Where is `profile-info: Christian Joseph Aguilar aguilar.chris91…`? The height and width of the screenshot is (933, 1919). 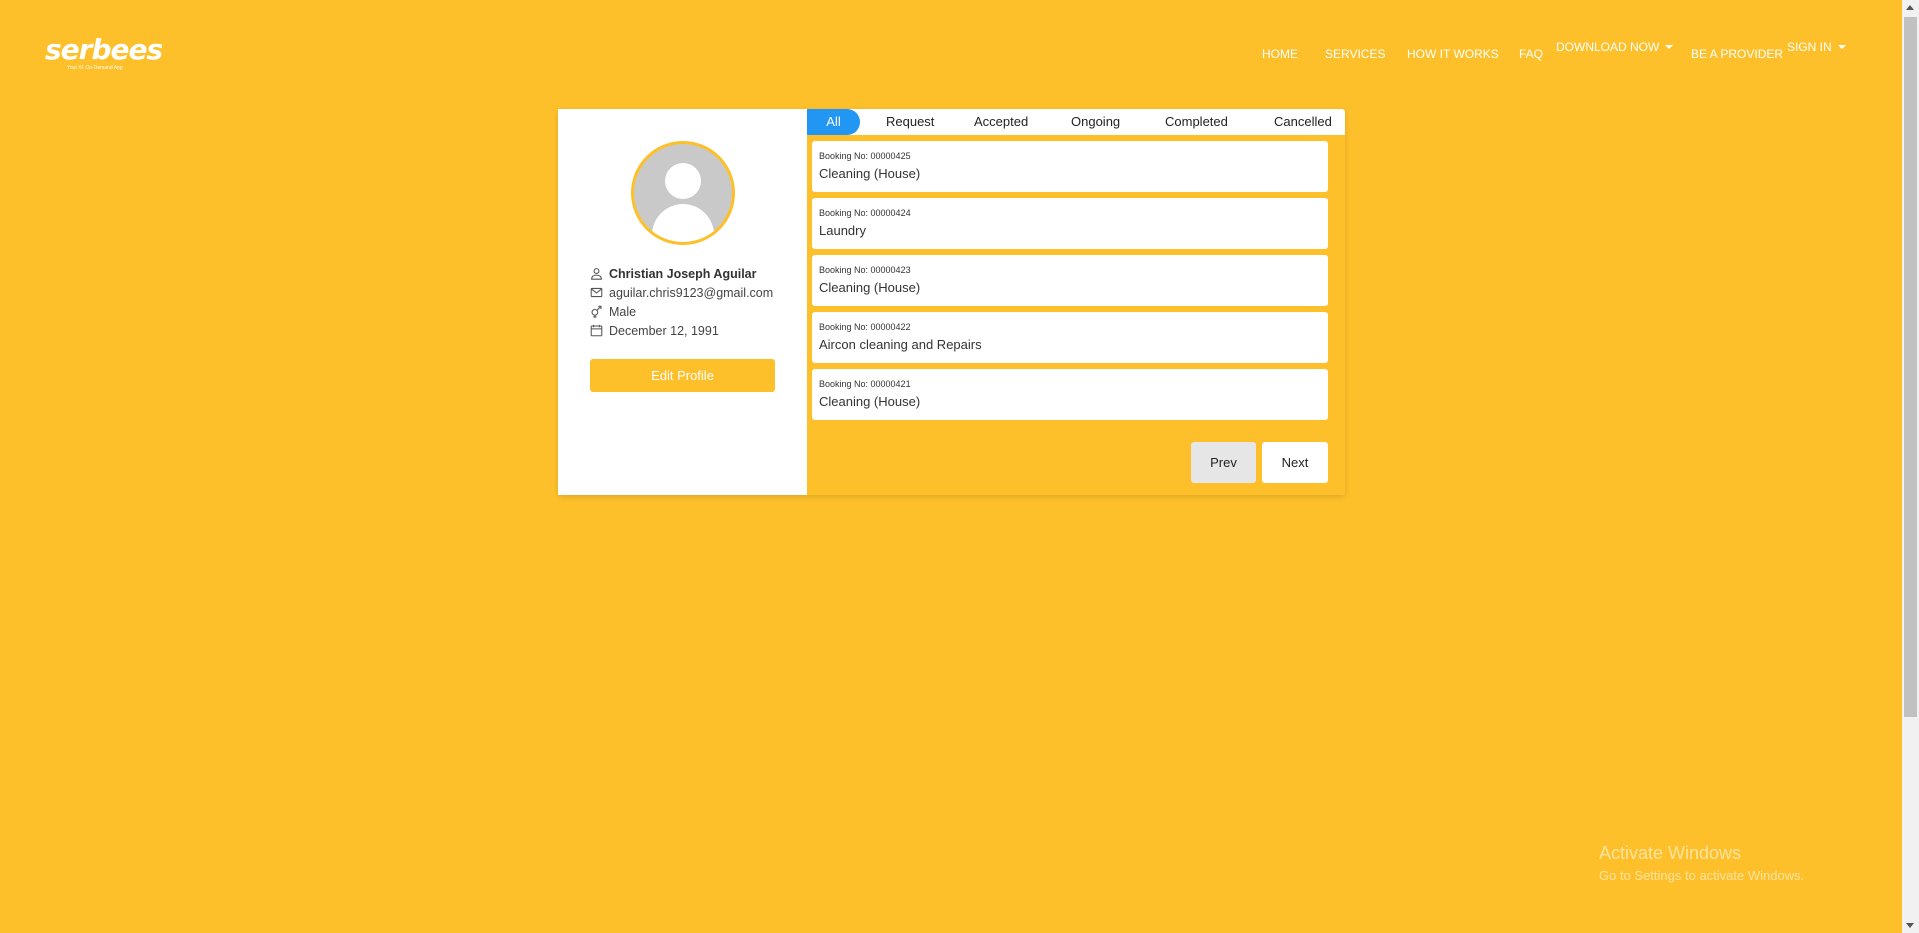
profile-info: Christian Joseph Aguilar aguilar.chris91… is located at coordinates (681, 302).